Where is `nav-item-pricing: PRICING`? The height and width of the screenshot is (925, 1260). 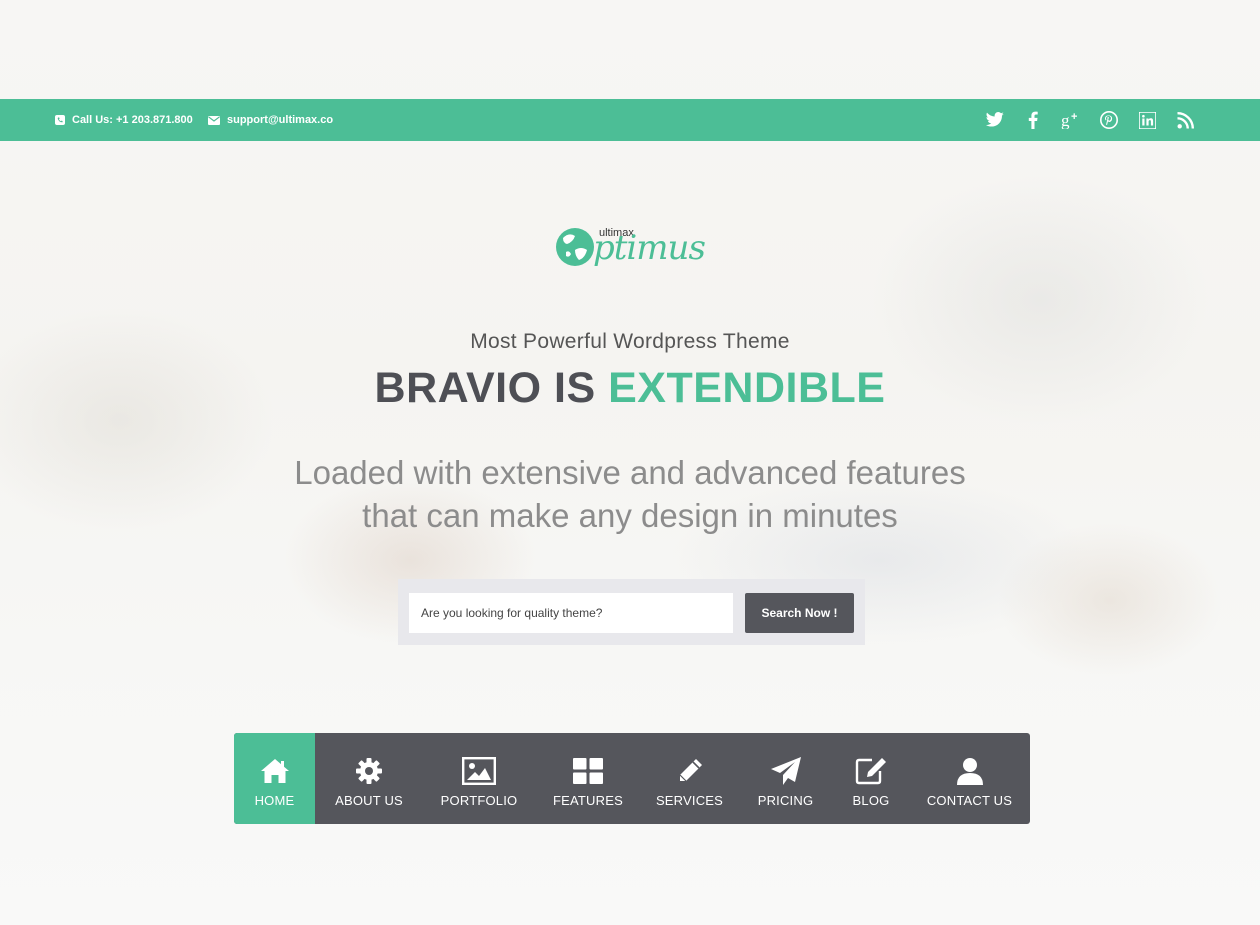 nav-item-pricing: PRICING is located at coordinates (785, 778).